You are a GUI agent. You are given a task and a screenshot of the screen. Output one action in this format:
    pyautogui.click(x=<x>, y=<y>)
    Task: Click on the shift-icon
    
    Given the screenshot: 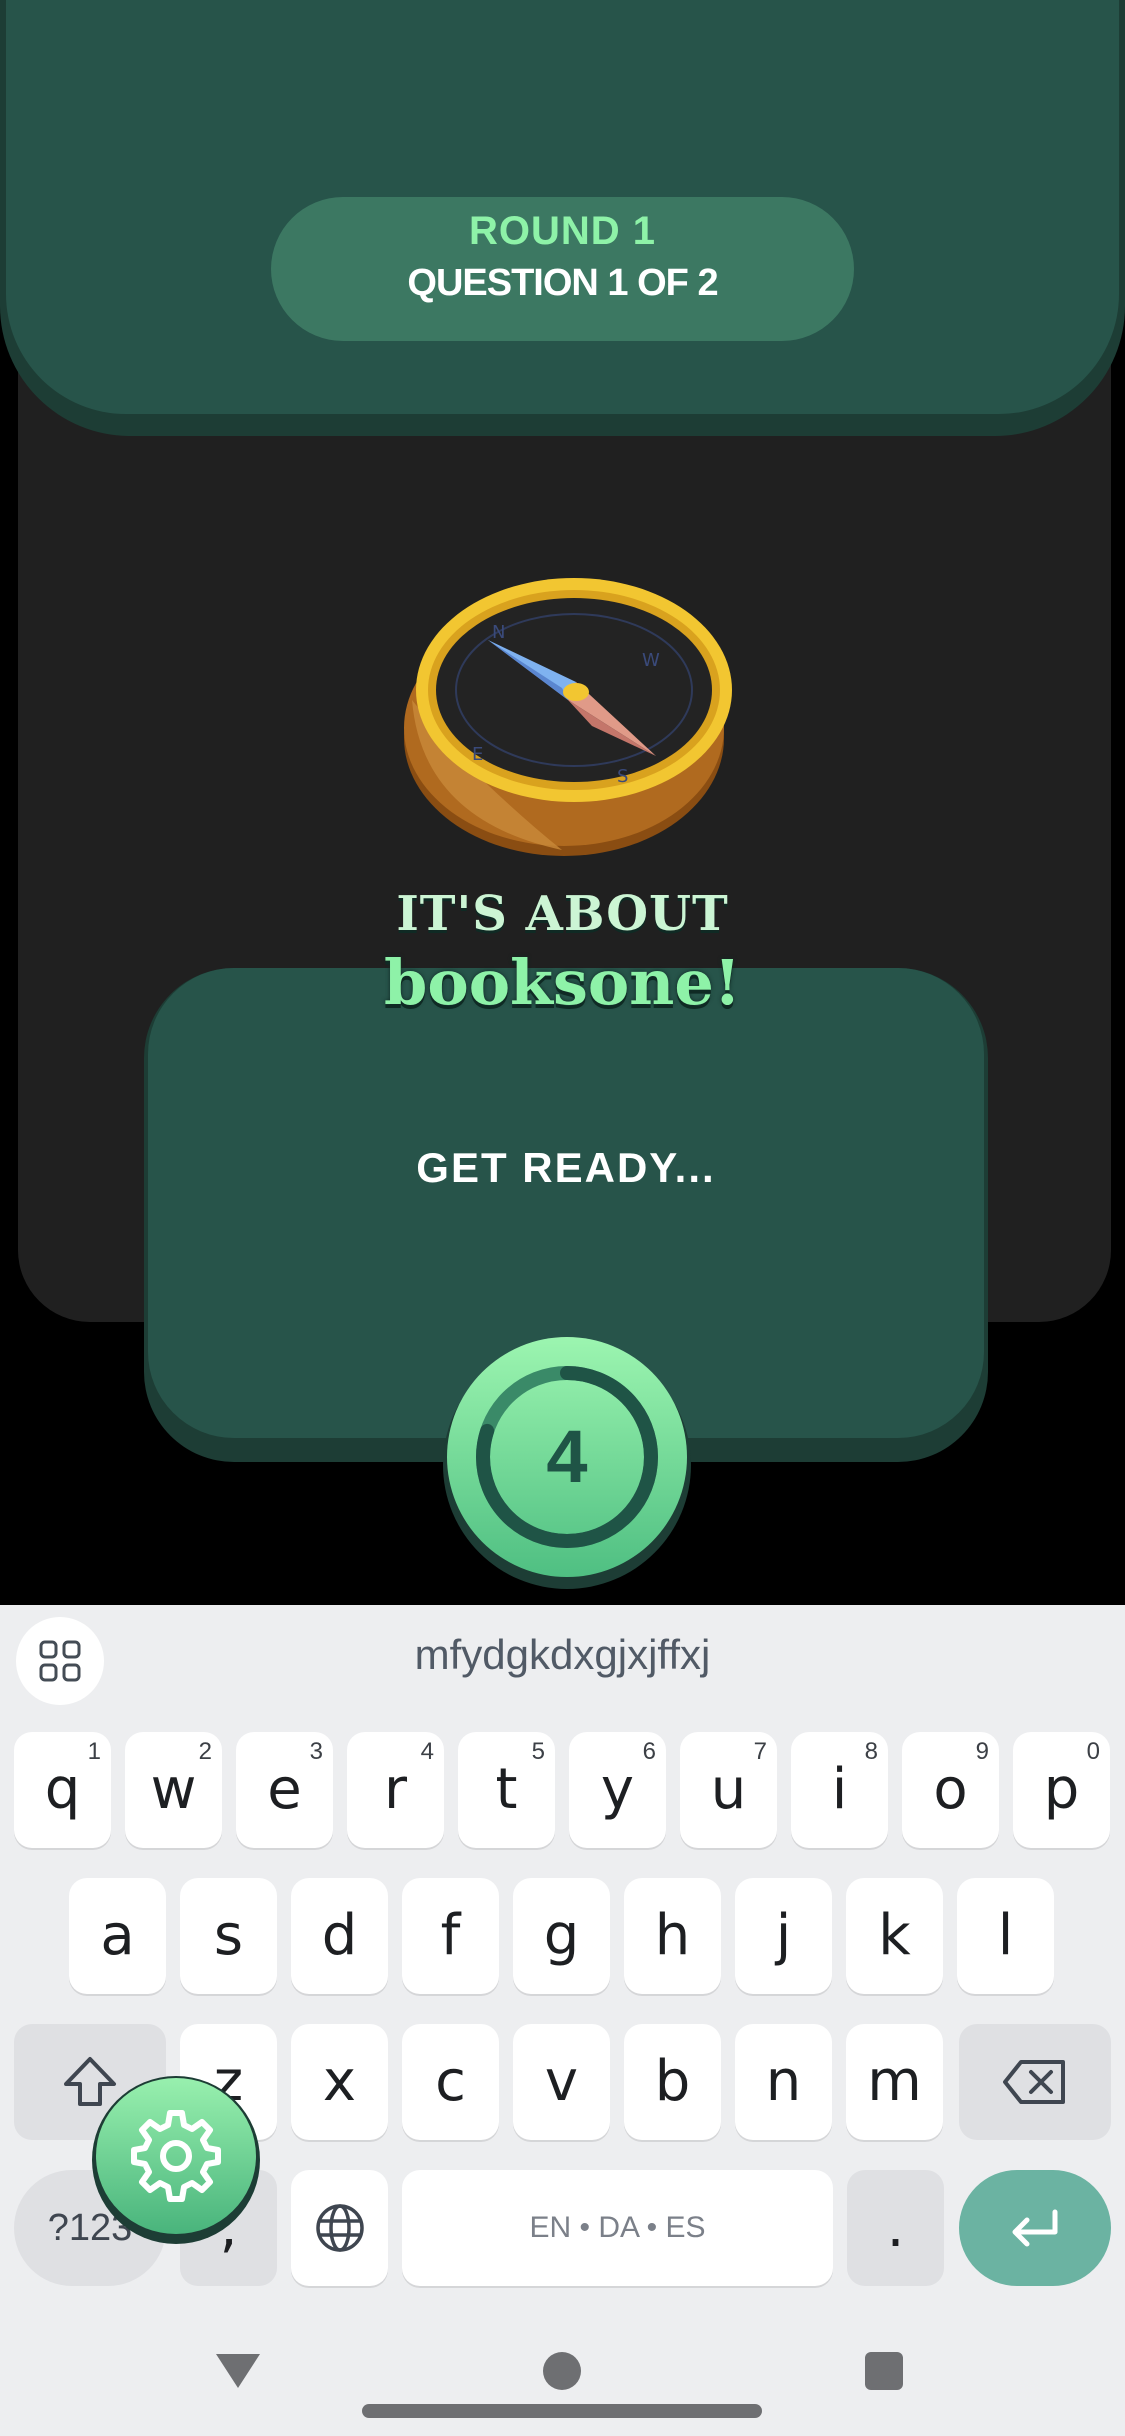 What is the action you would take?
    pyautogui.click(x=90, y=2081)
    